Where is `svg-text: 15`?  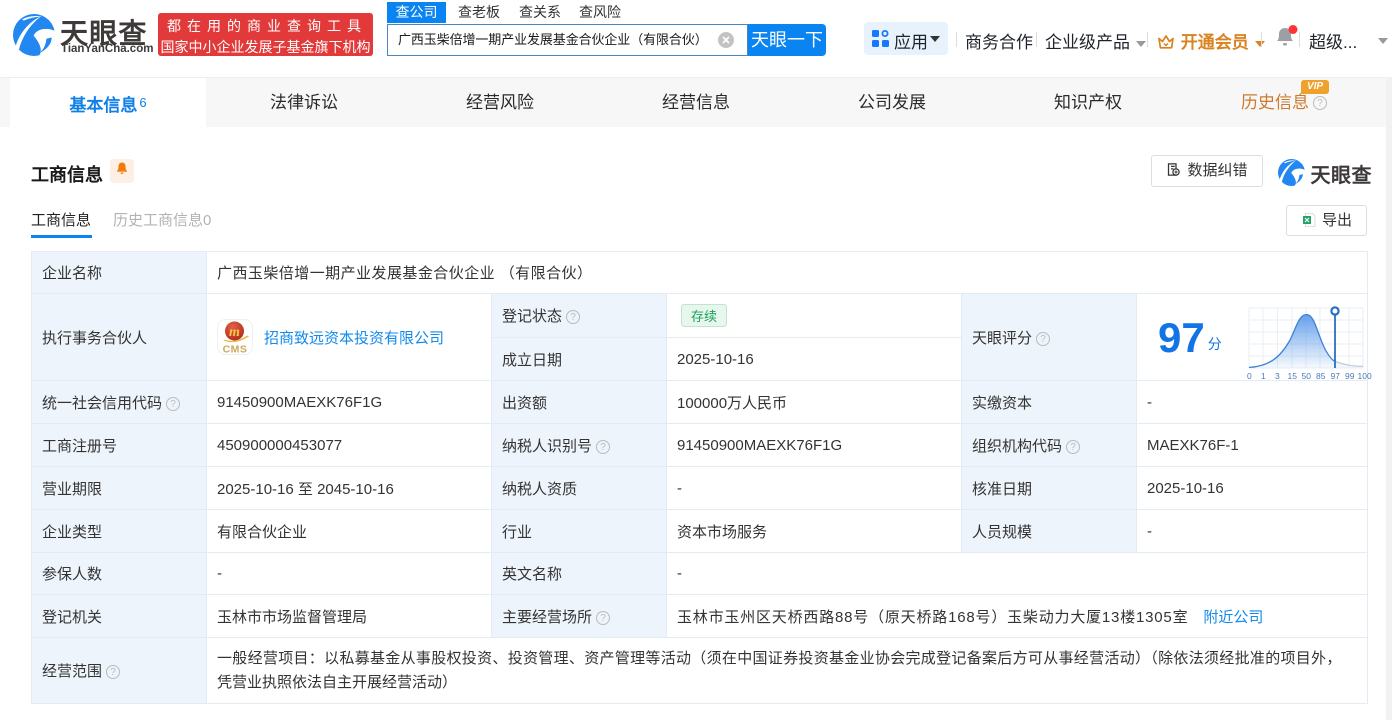
svg-text: 15 is located at coordinates (1293, 376).